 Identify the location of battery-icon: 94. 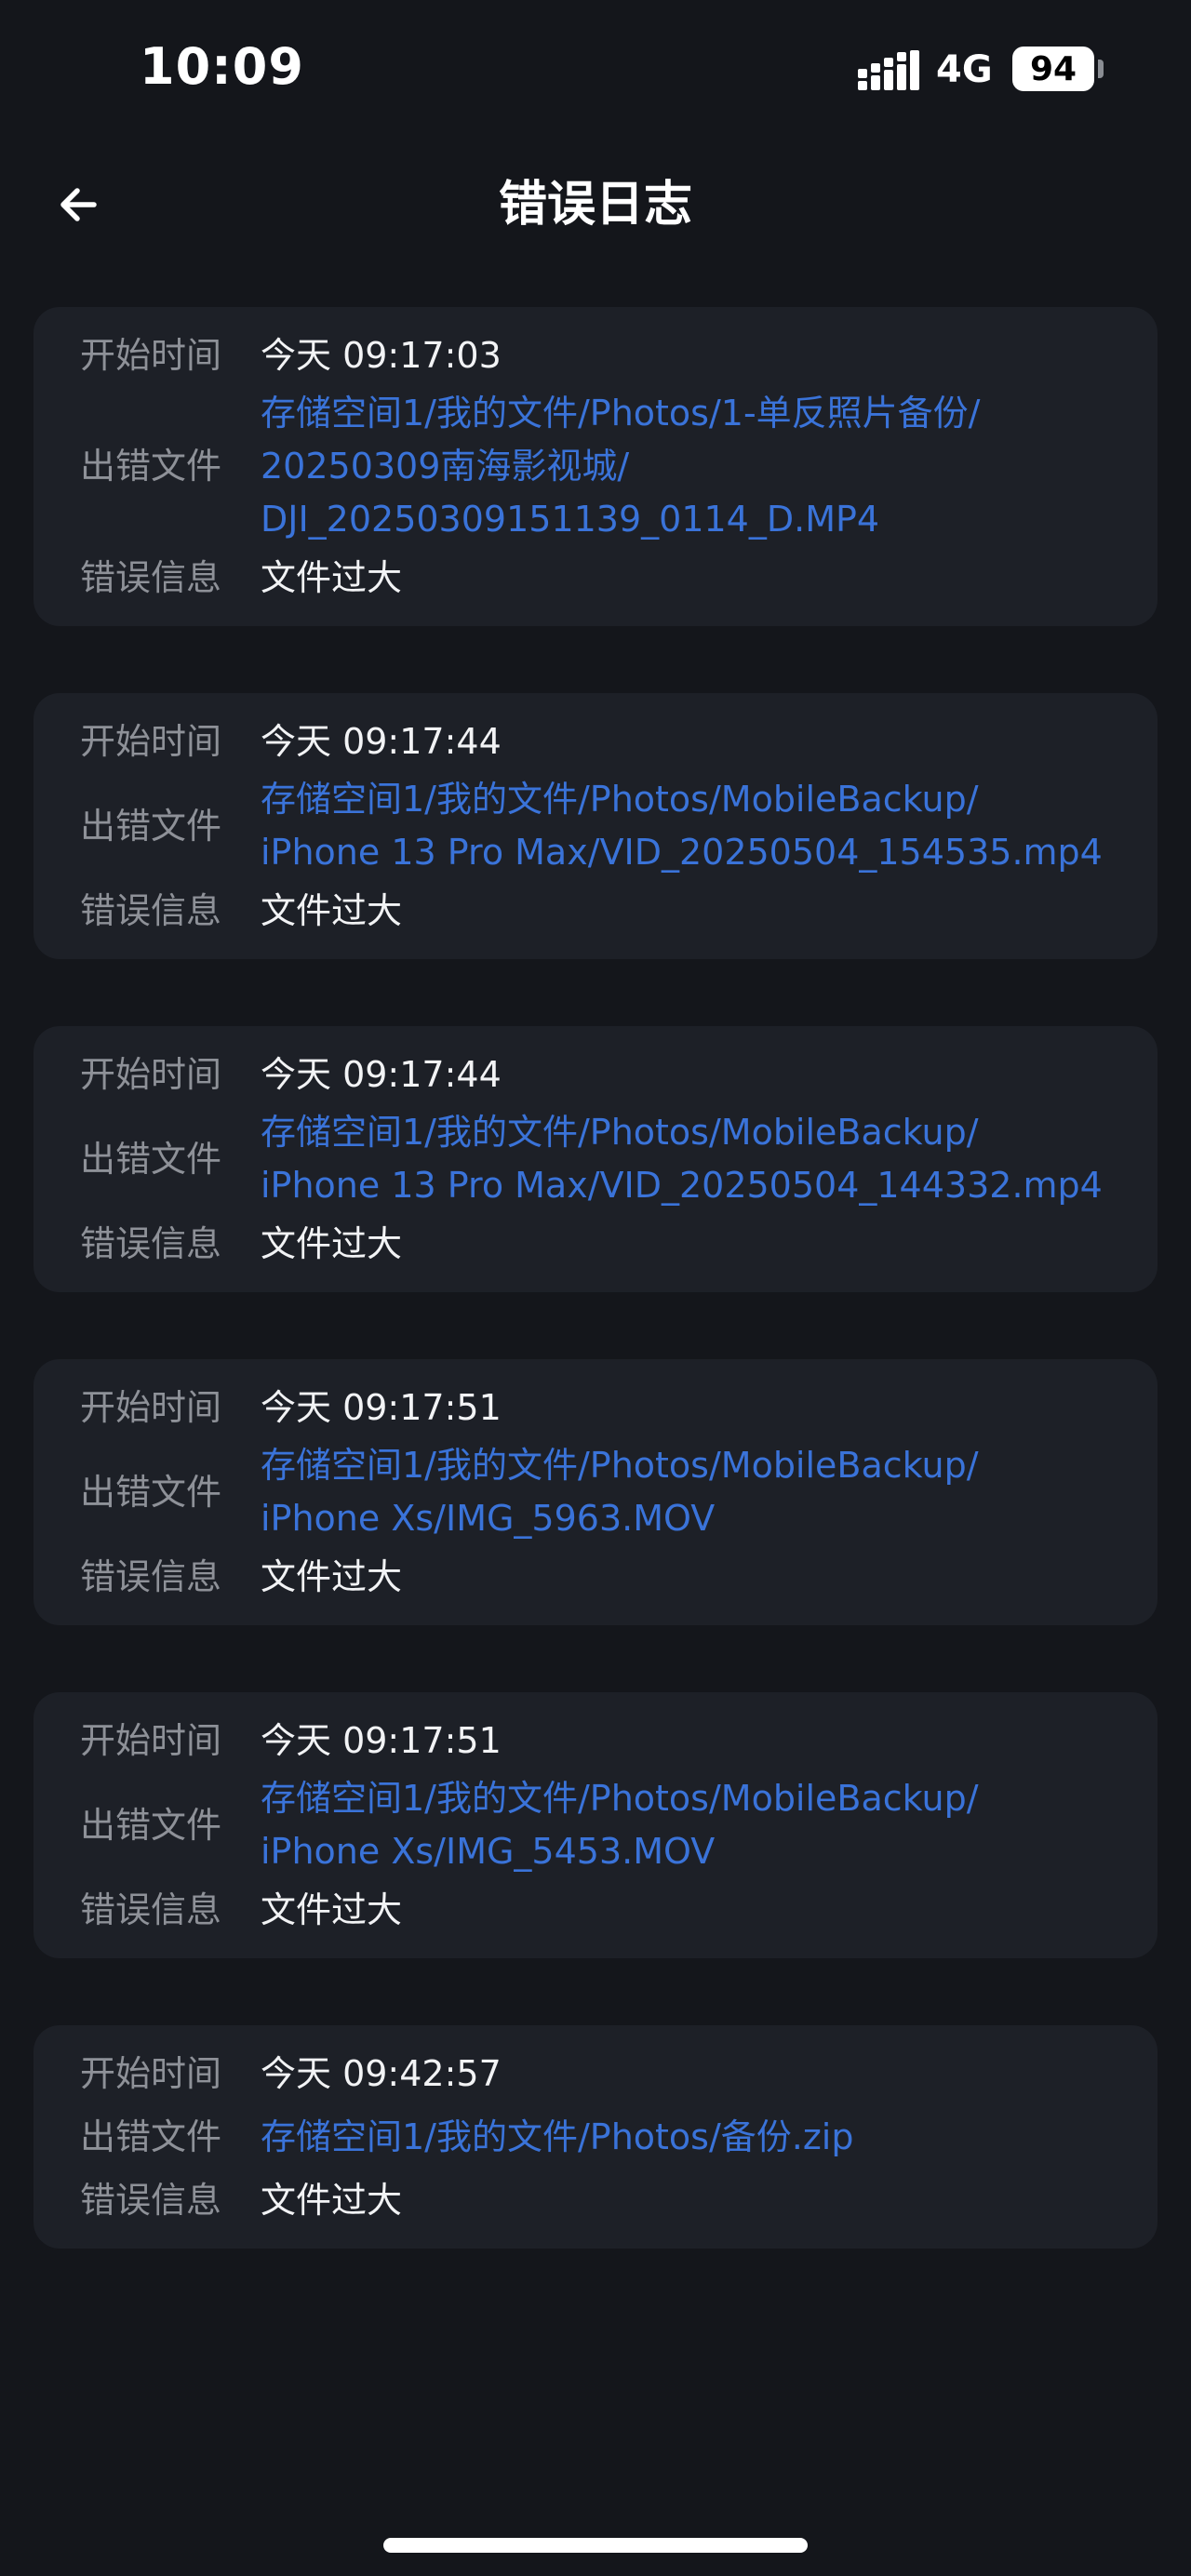
(1053, 69).